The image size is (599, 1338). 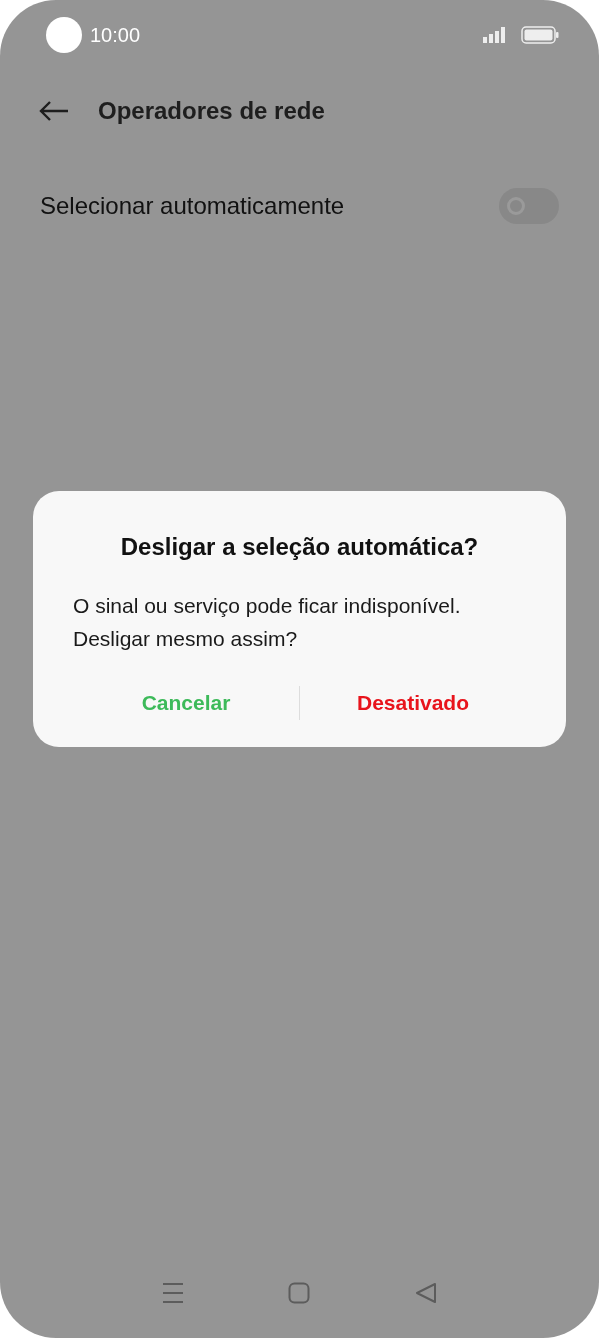 I want to click on dialog-title: Desligar a seleção automática?, so click(x=299, y=546).